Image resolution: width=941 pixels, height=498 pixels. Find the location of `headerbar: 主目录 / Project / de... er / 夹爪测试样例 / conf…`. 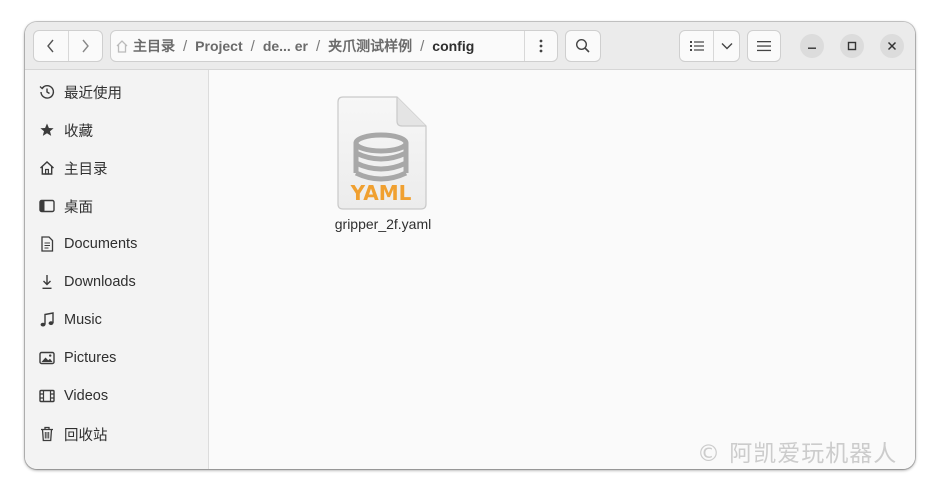

headerbar: 主目录 / Project / de... er / 夹爪测试样例 / conf… is located at coordinates (470, 46).